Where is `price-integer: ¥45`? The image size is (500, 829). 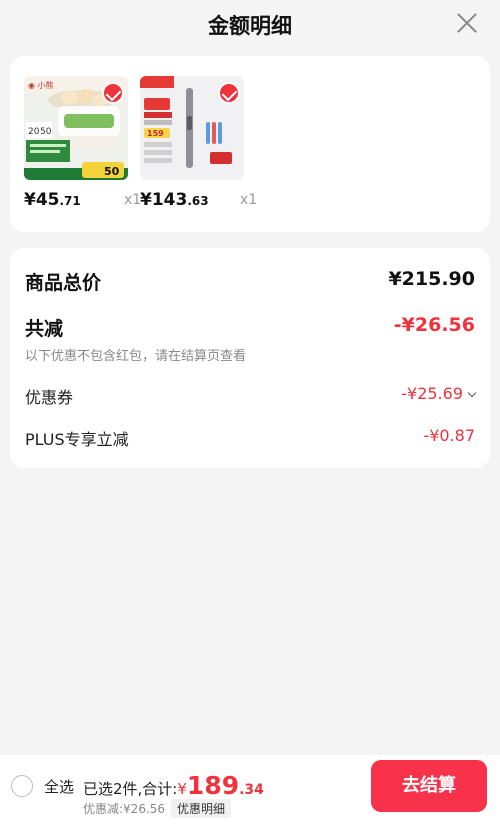
price-integer: ¥45 is located at coordinates (42, 200).